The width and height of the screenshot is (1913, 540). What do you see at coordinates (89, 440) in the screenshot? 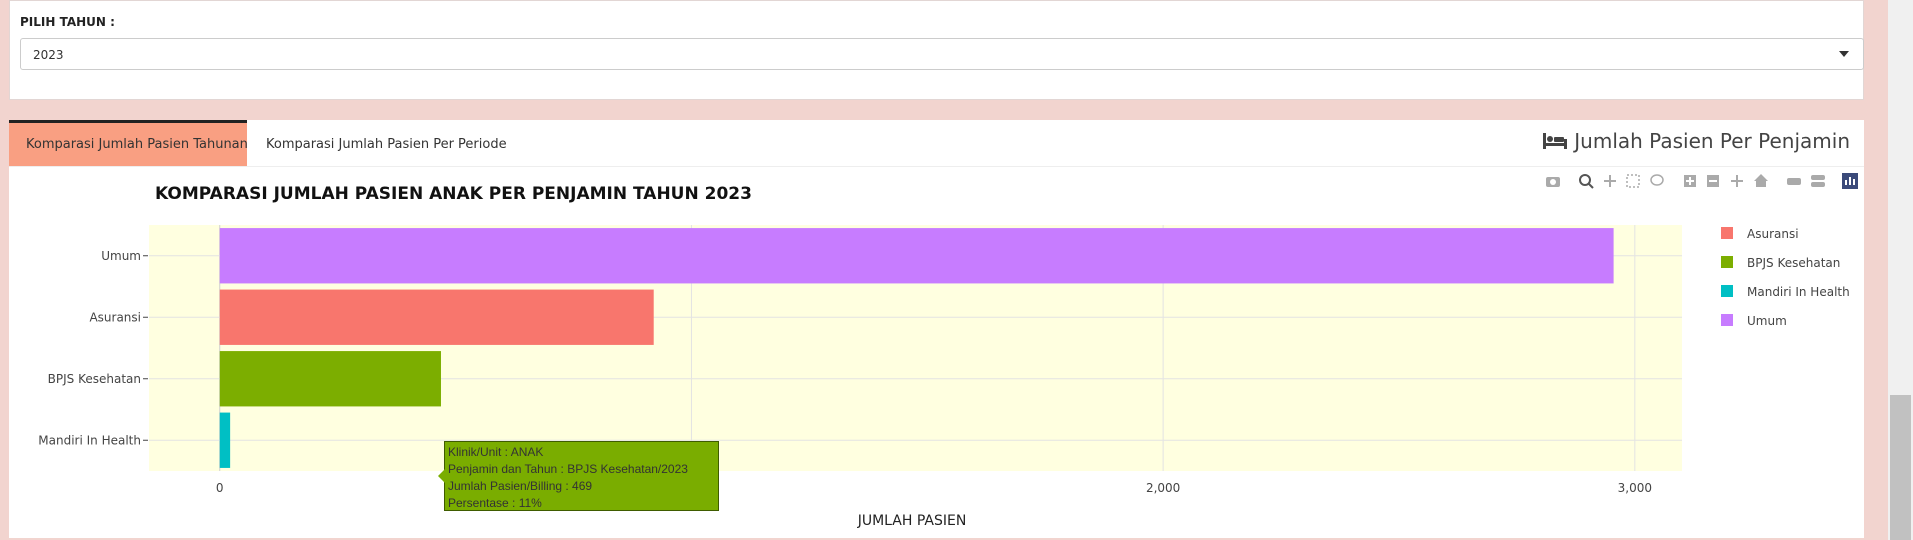
I see `y-tick-label: Mandiri In Health` at bounding box center [89, 440].